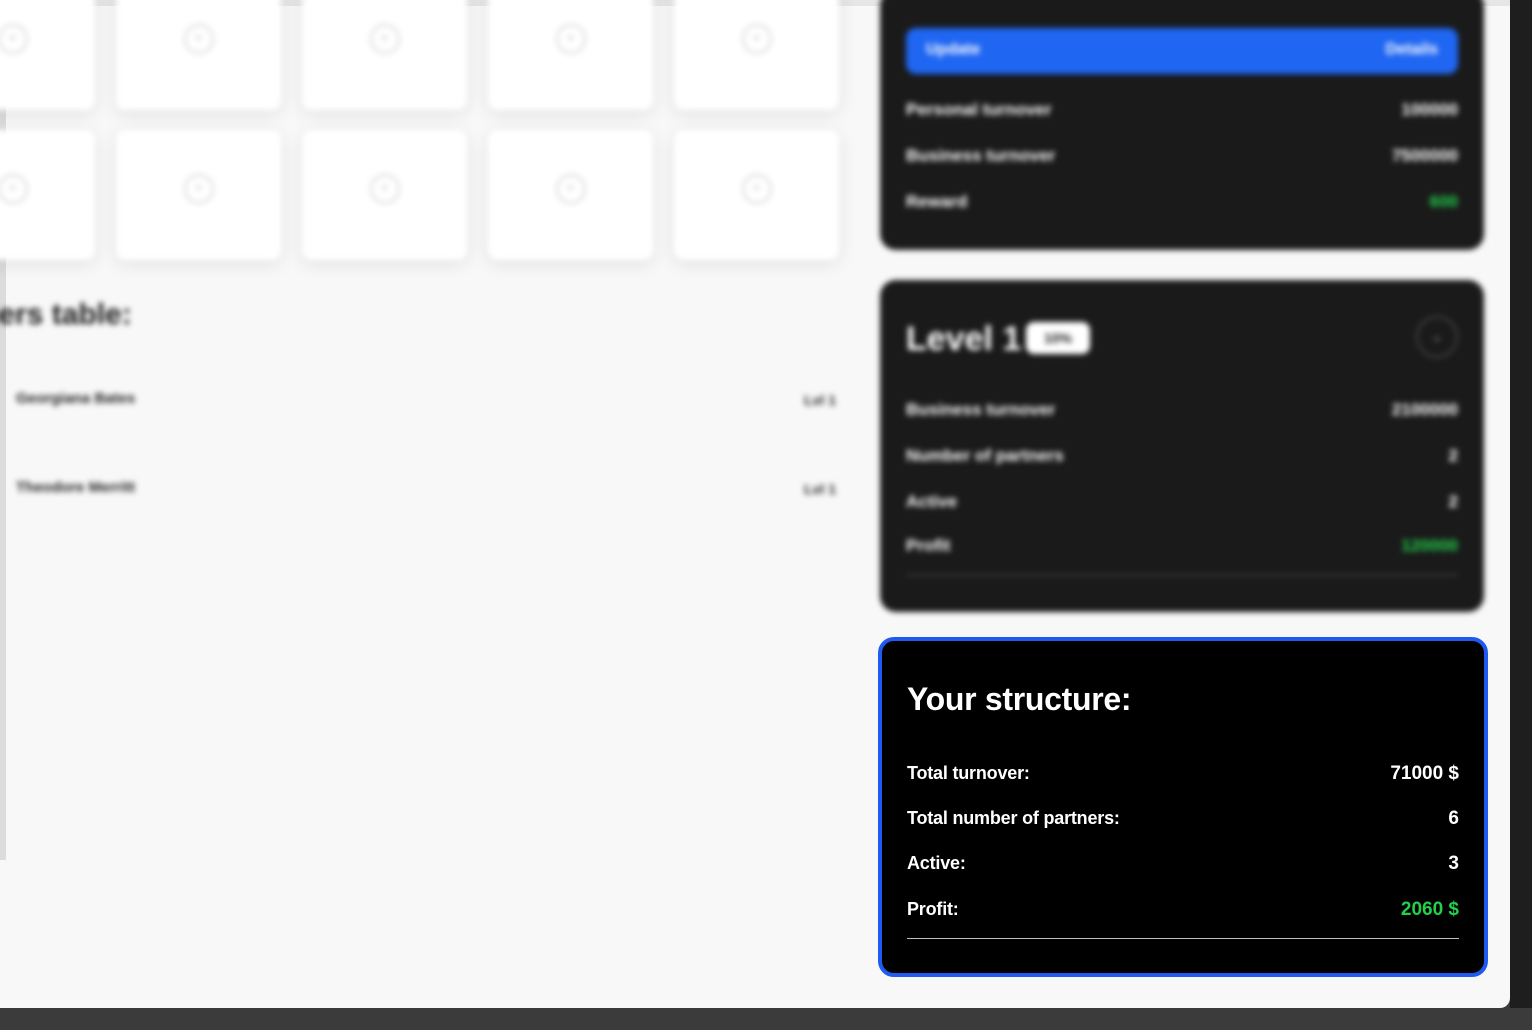 The image size is (1532, 1030). What do you see at coordinates (1411, 49) in the screenshot?
I see `details-label: Details` at bounding box center [1411, 49].